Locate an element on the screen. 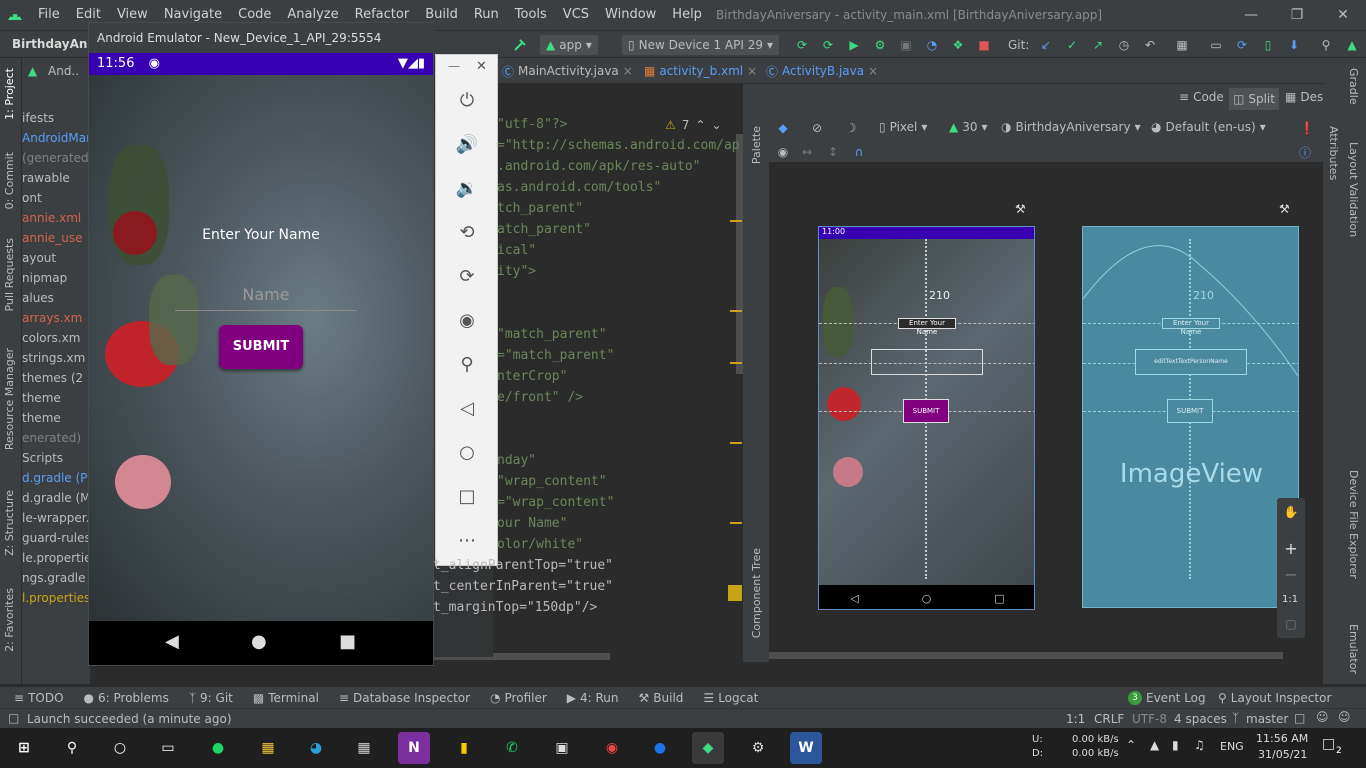  magnet-icon: ∩ is located at coordinates (859, 152).